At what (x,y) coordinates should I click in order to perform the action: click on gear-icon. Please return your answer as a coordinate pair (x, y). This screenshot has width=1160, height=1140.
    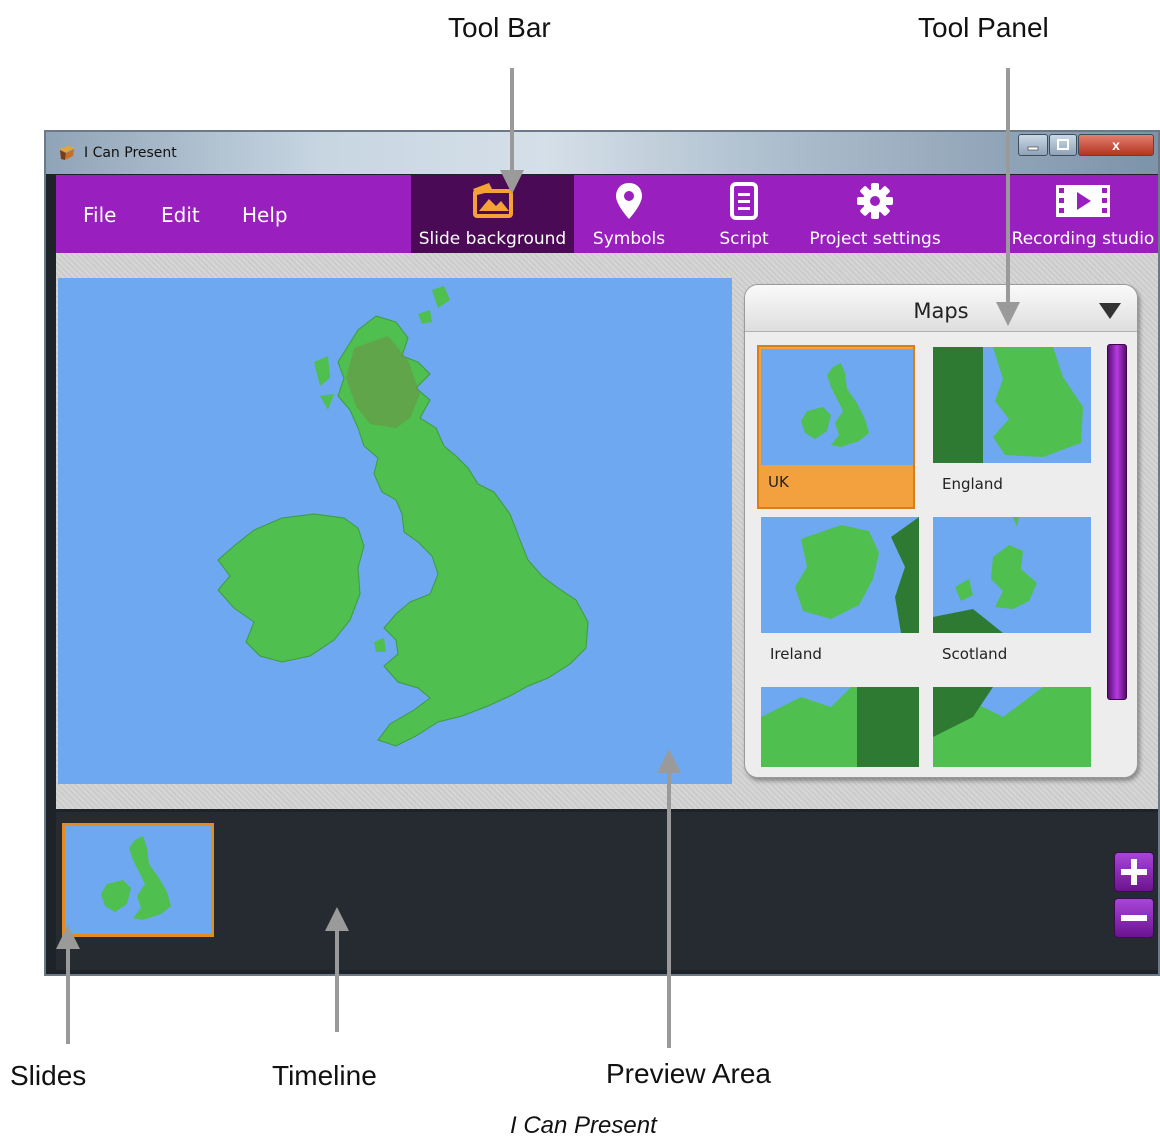
    Looking at the image, I should click on (875, 201).